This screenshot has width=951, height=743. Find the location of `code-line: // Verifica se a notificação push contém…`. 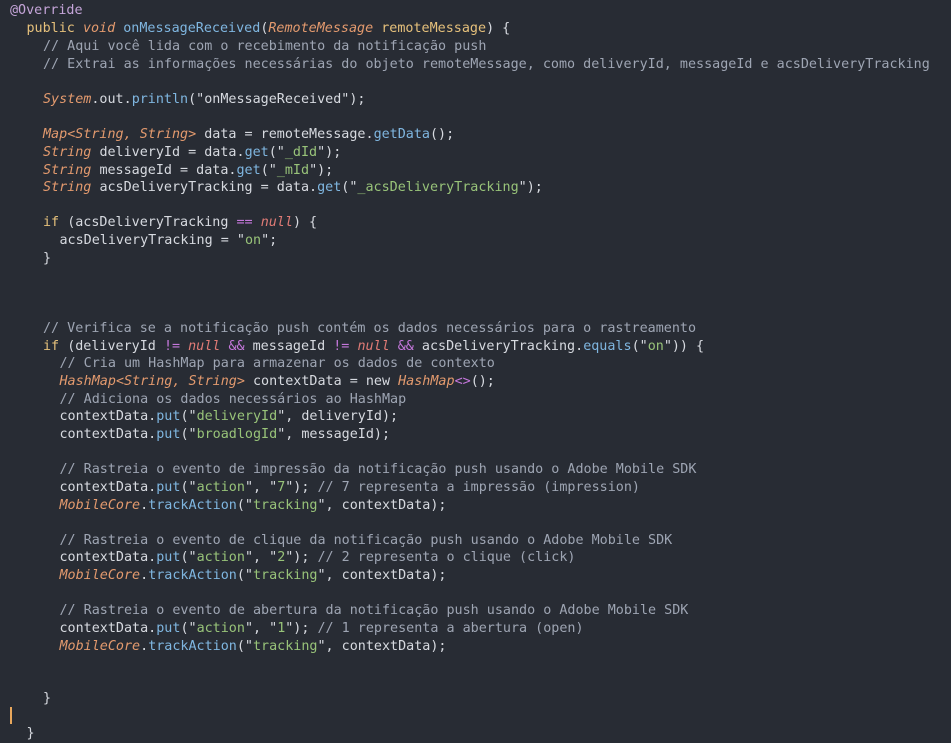

code-line: // Verifica se a notificação push contém… is located at coordinates (369, 329).